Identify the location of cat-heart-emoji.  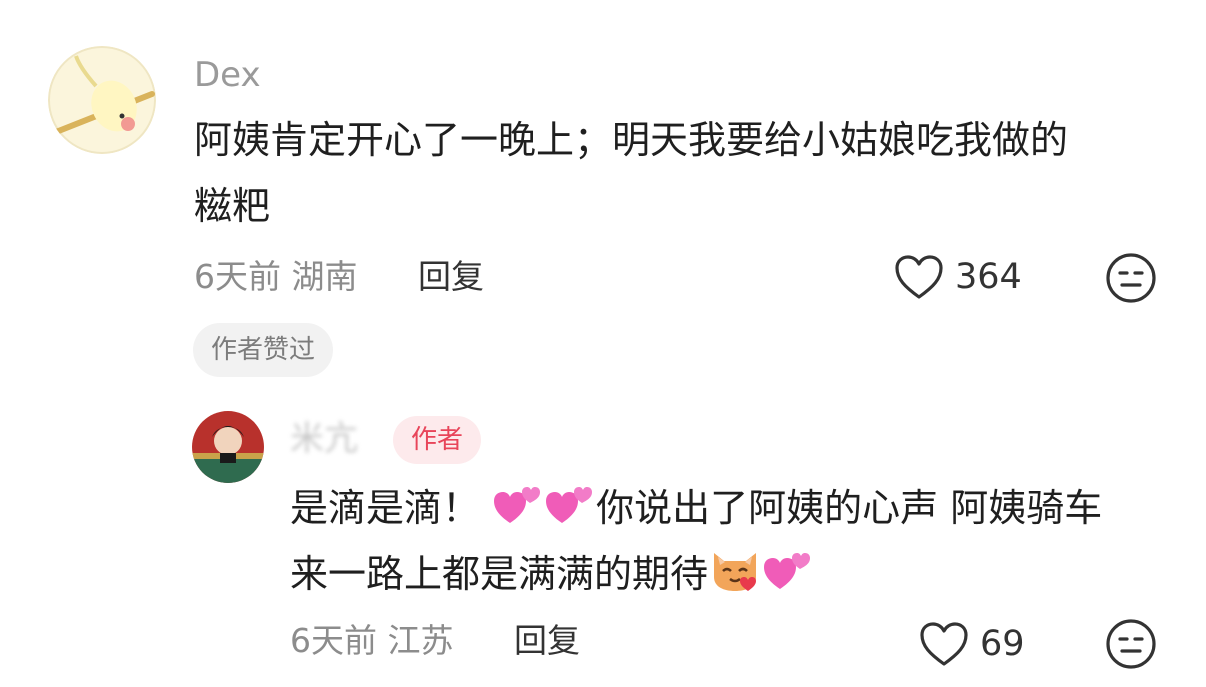
(735, 572).